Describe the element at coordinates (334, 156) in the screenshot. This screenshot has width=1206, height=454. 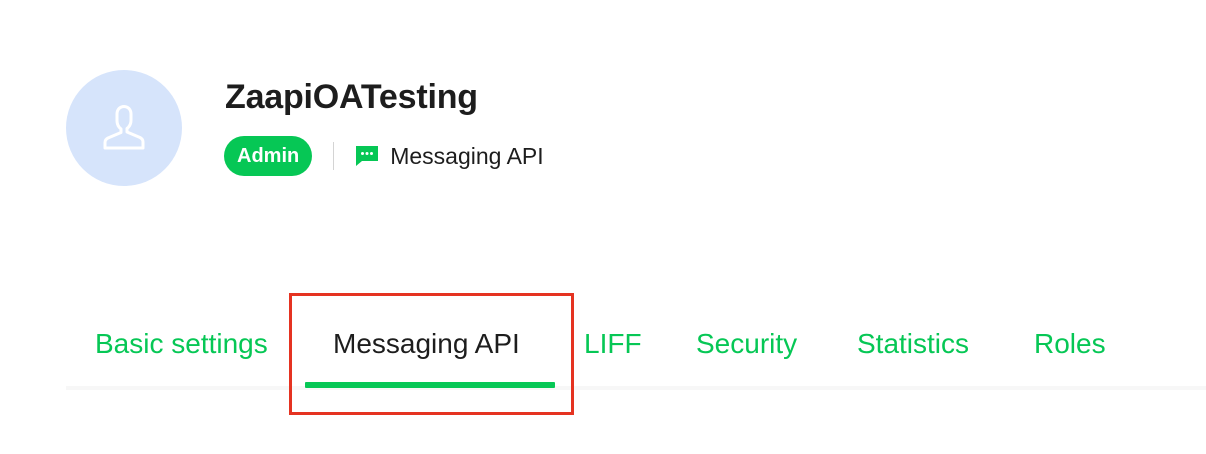
I see `meta-divider` at that location.